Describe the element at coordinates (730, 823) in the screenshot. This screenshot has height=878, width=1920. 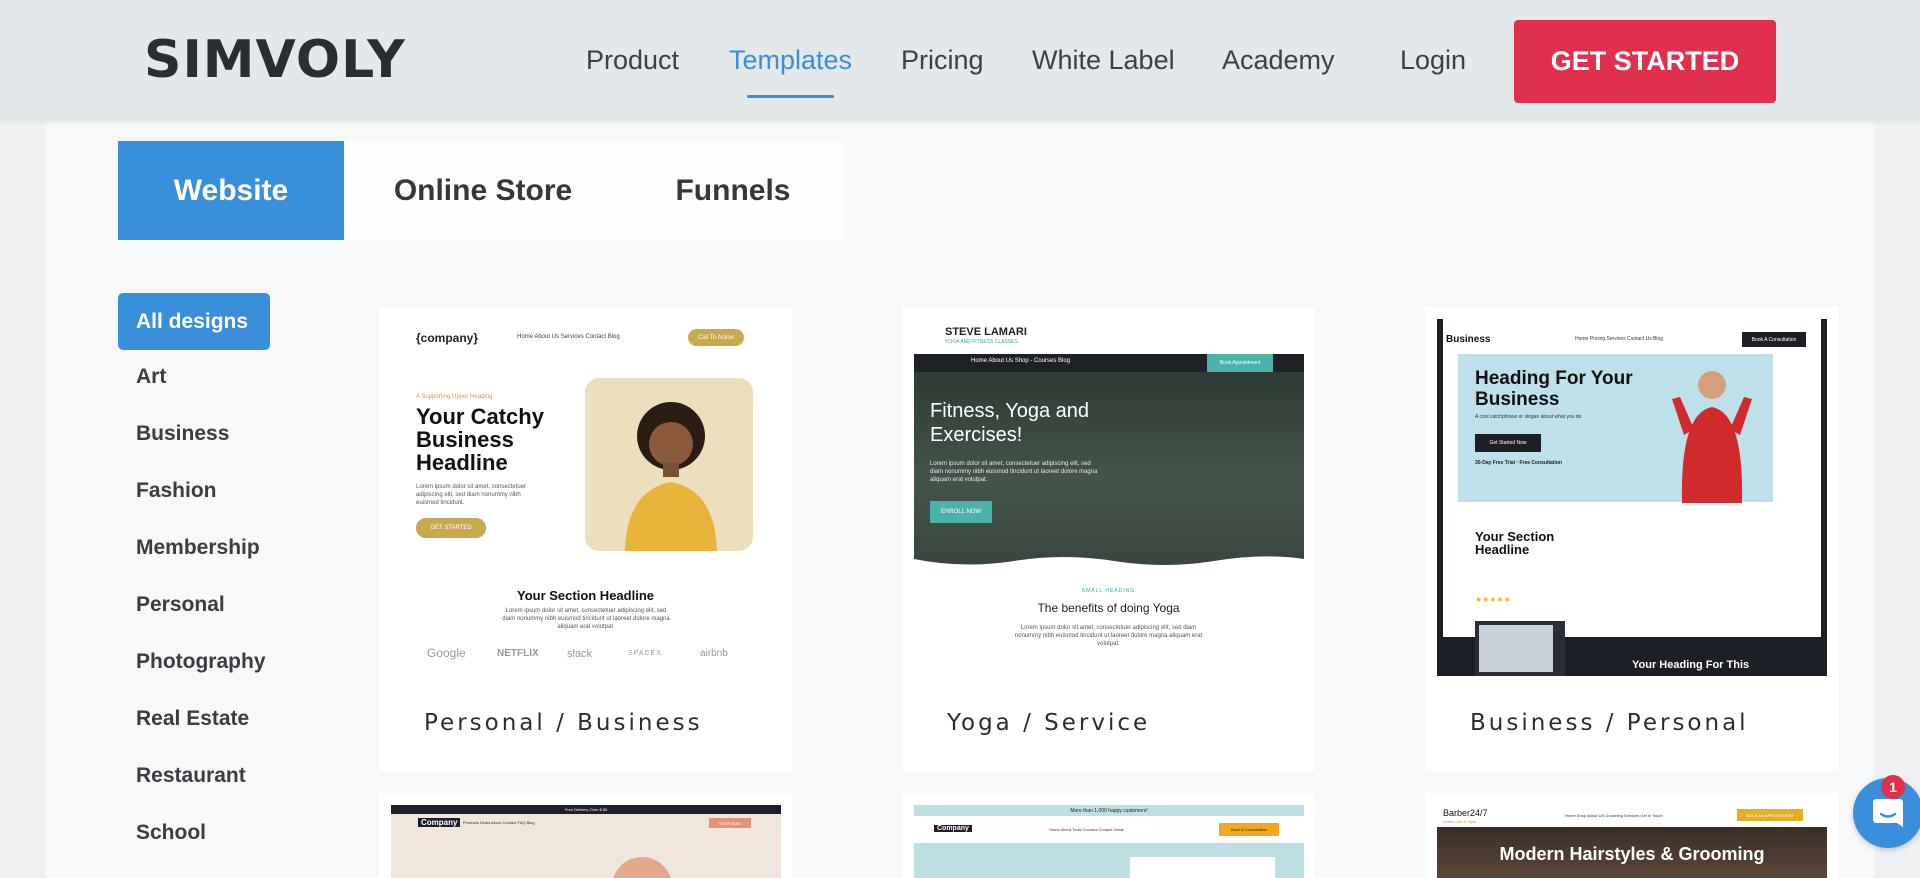
I see `preview-cta: SHOP NOW` at that location.